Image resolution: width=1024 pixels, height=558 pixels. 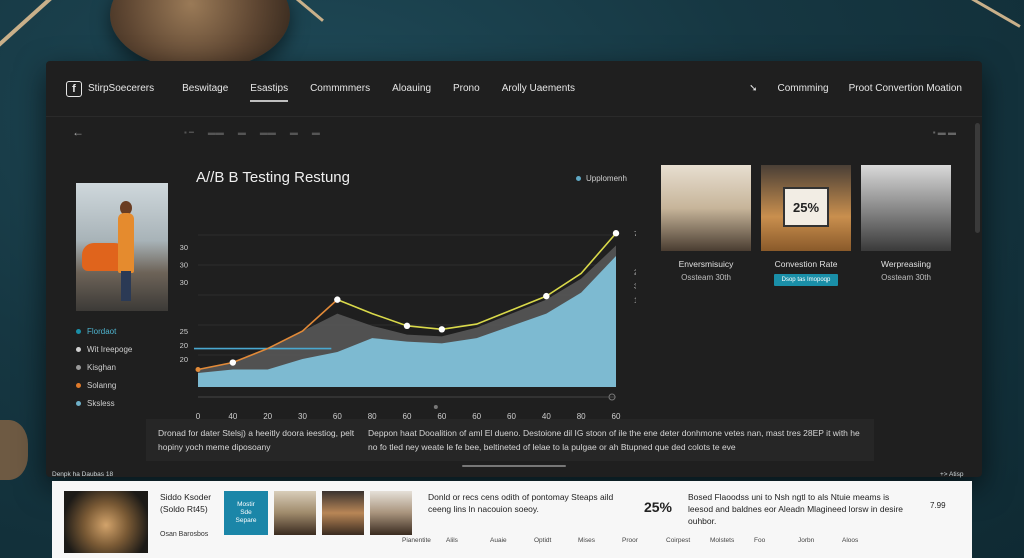 I want to click on subbar-marker: ▪ ▬ ▬, so click(x=944, y=132).